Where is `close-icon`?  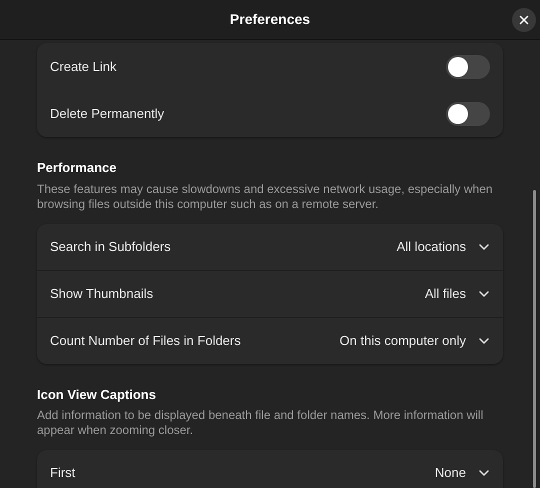 close-icon is located at coordinates (524, 20).